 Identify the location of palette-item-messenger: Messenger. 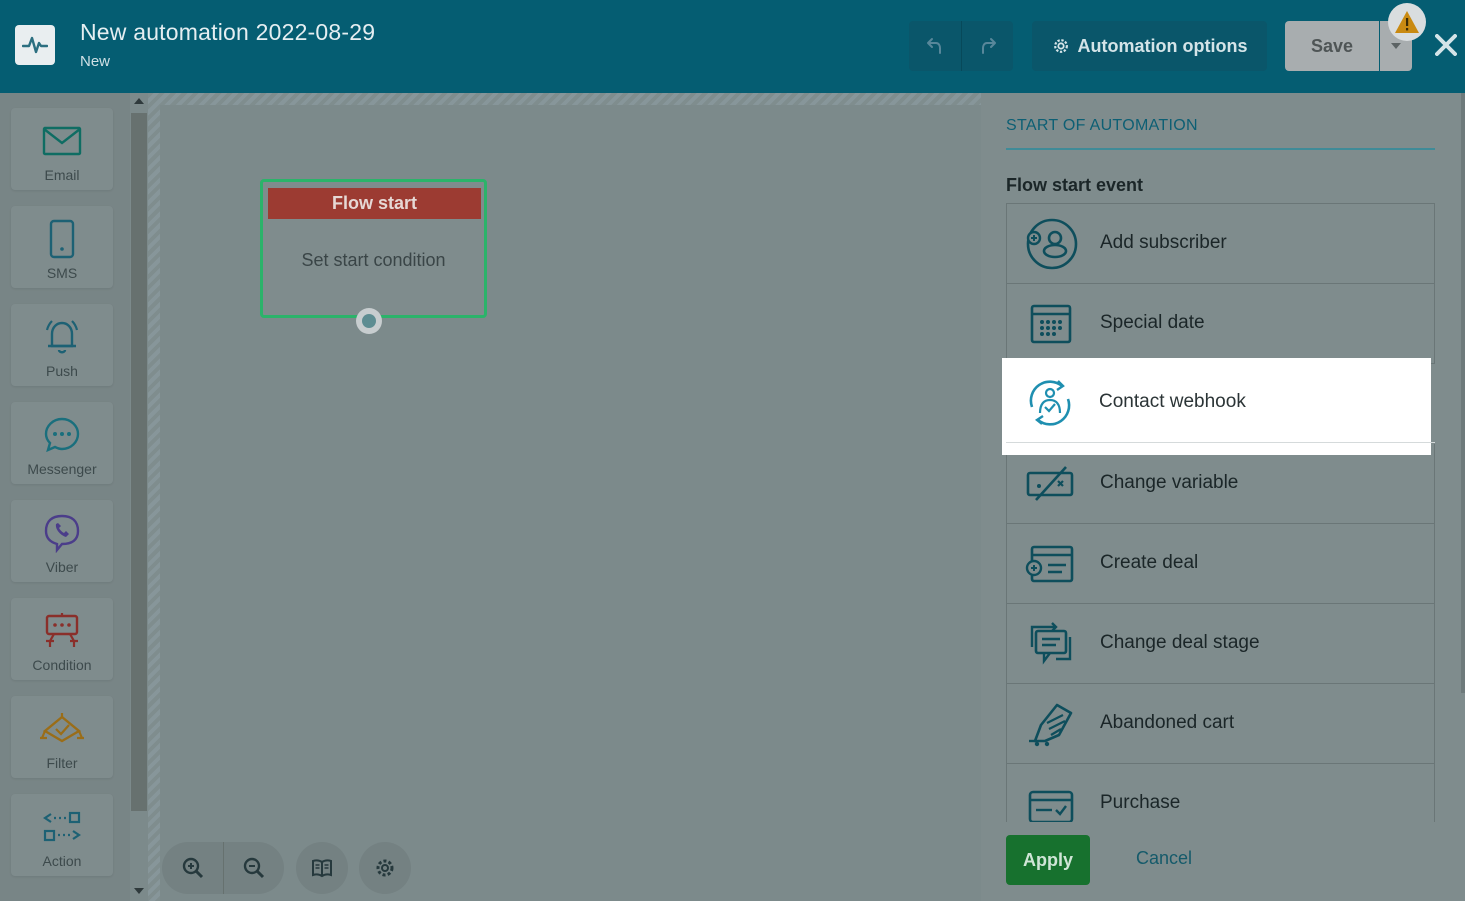
(62, 443).